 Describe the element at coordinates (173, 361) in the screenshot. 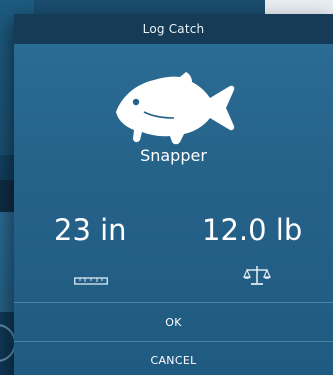

I see `cancel-button: CANCEL` at that location.